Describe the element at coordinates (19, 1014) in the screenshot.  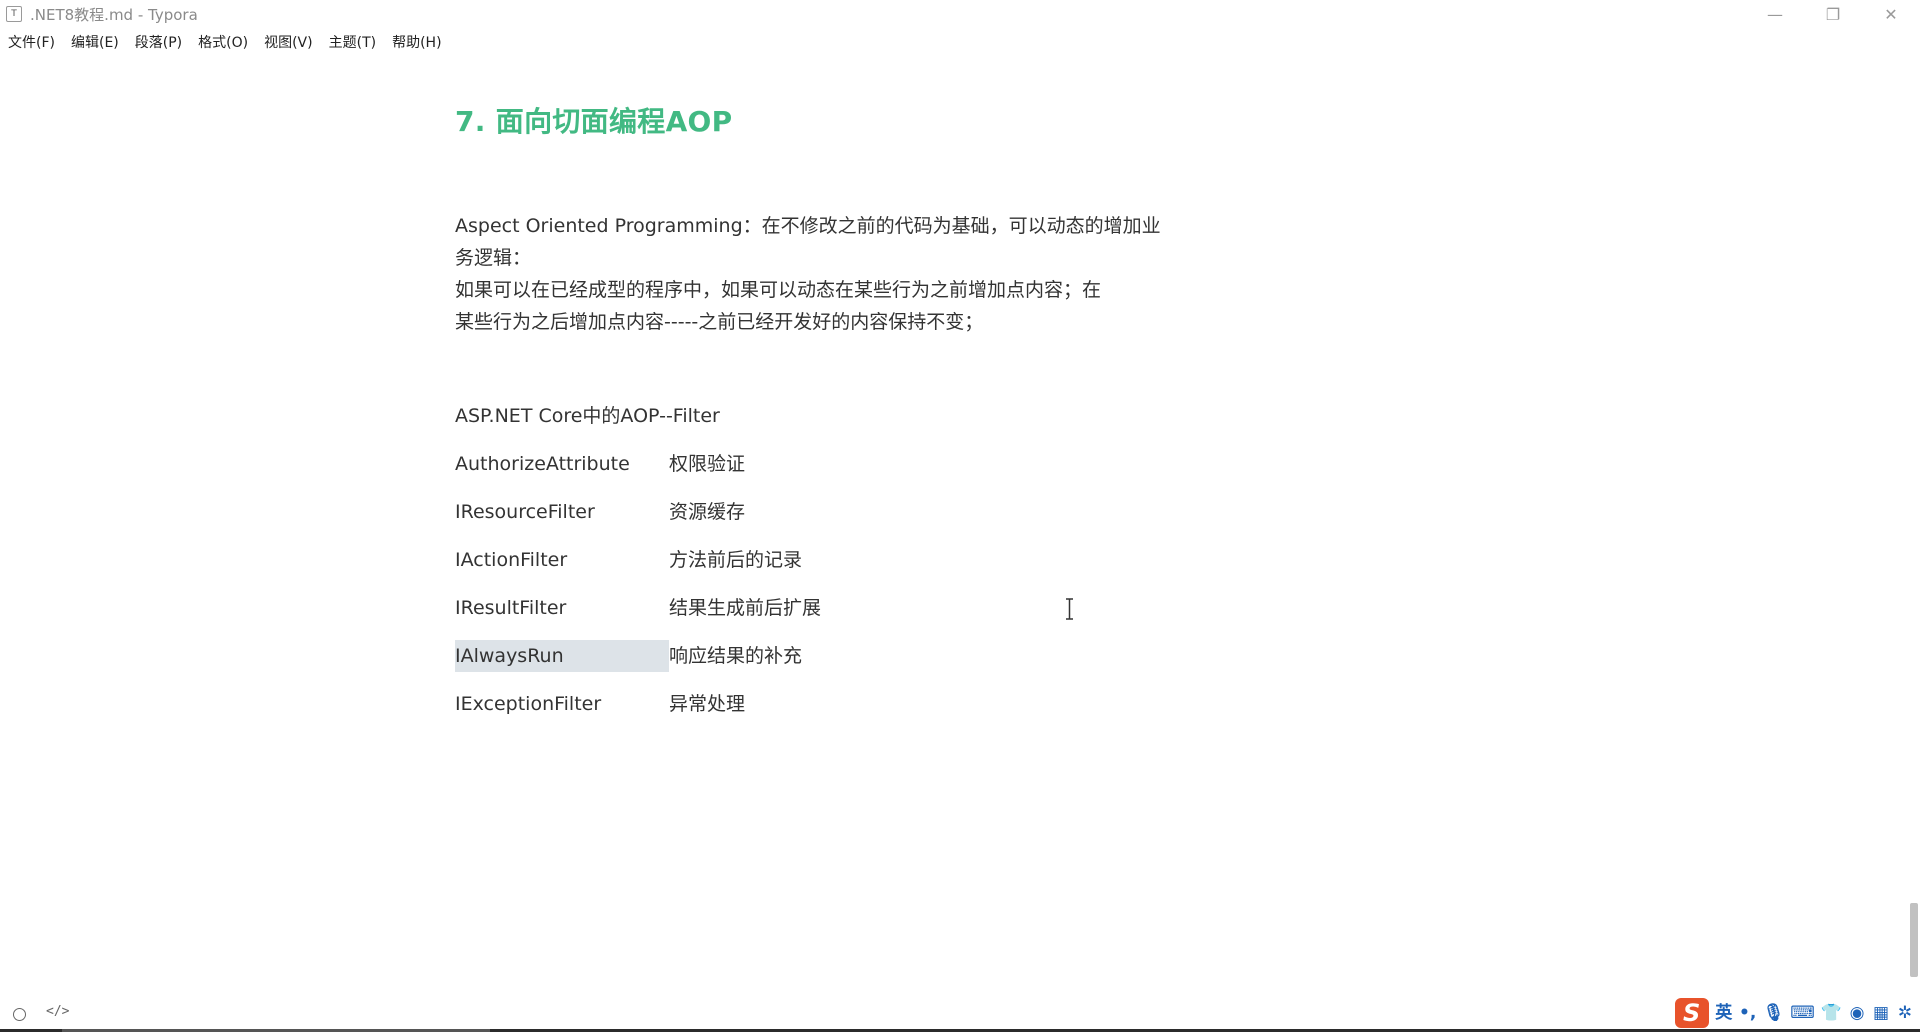
I see `sidebar-toggle-icon` at that location.